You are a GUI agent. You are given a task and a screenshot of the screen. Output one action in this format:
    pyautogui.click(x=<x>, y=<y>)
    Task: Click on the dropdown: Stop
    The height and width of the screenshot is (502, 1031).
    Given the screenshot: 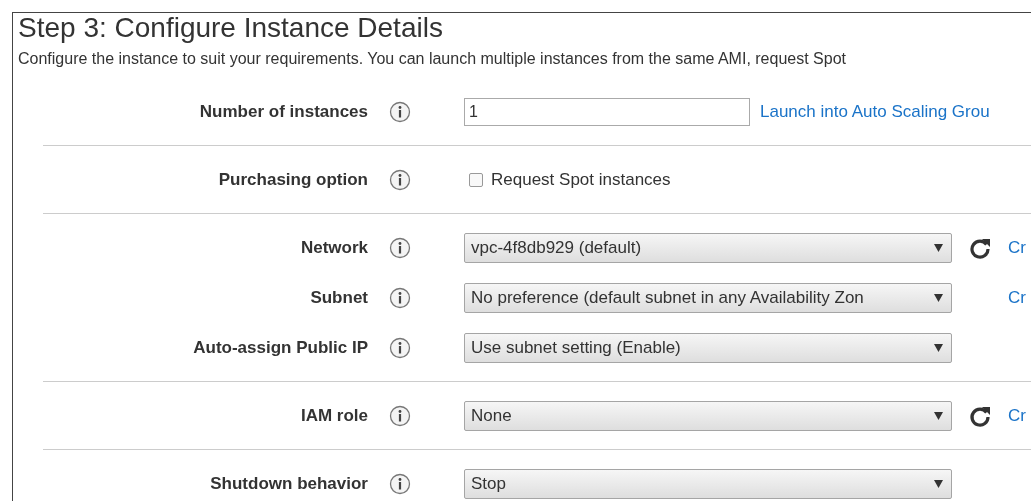 What is the action you would take?
    pyautogui.click(x=708, y=484)
    